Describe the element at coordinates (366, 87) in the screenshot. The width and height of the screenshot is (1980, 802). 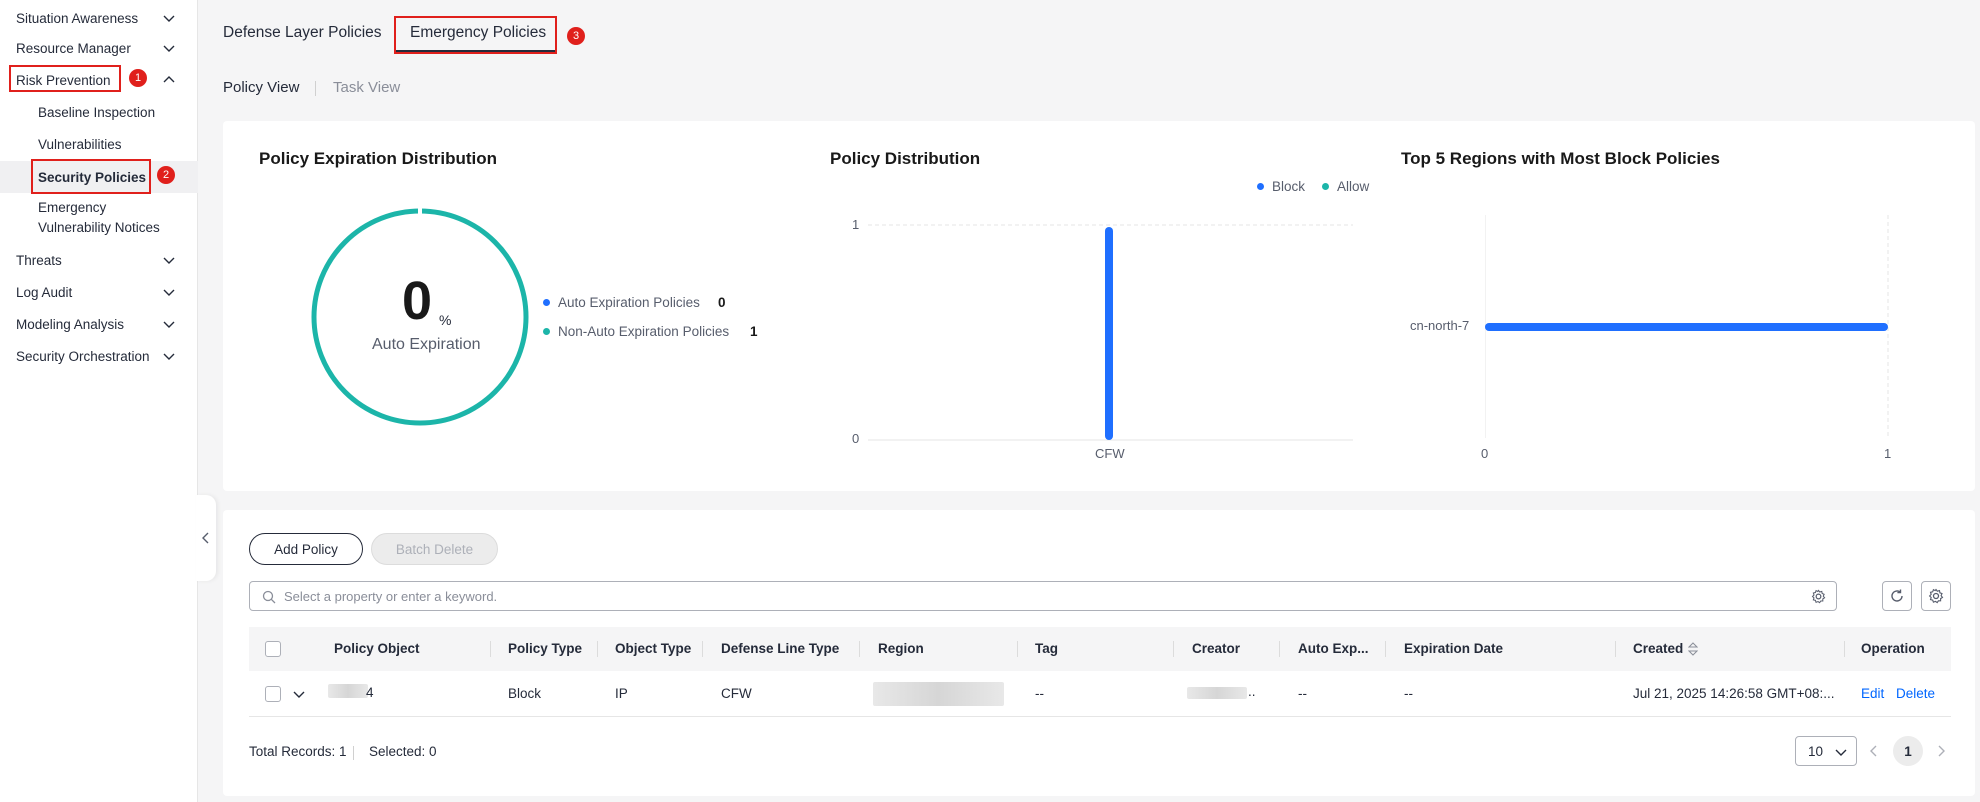
I see `task-view-toggle: Task View` at that location.